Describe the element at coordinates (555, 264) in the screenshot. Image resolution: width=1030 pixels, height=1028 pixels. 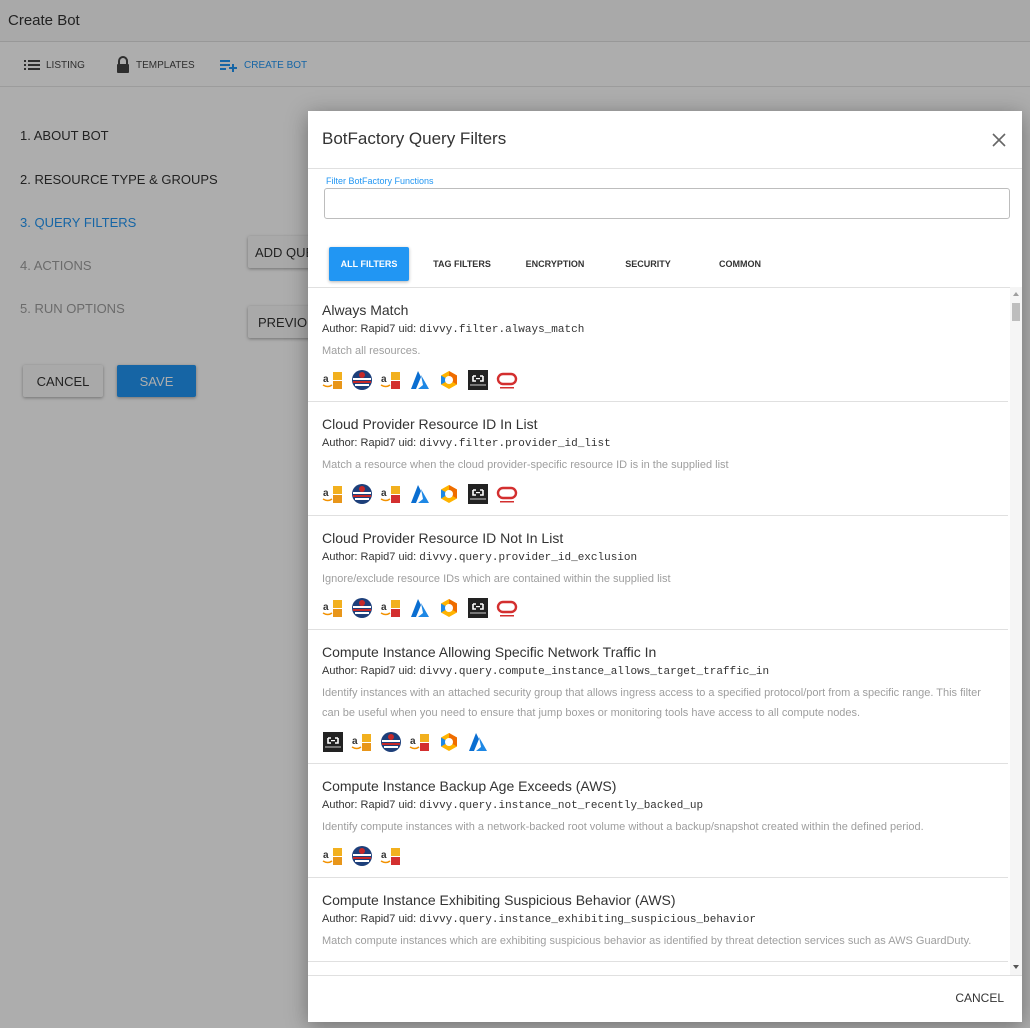
I see `tab-encryption: ENCRYPTION` at that location.